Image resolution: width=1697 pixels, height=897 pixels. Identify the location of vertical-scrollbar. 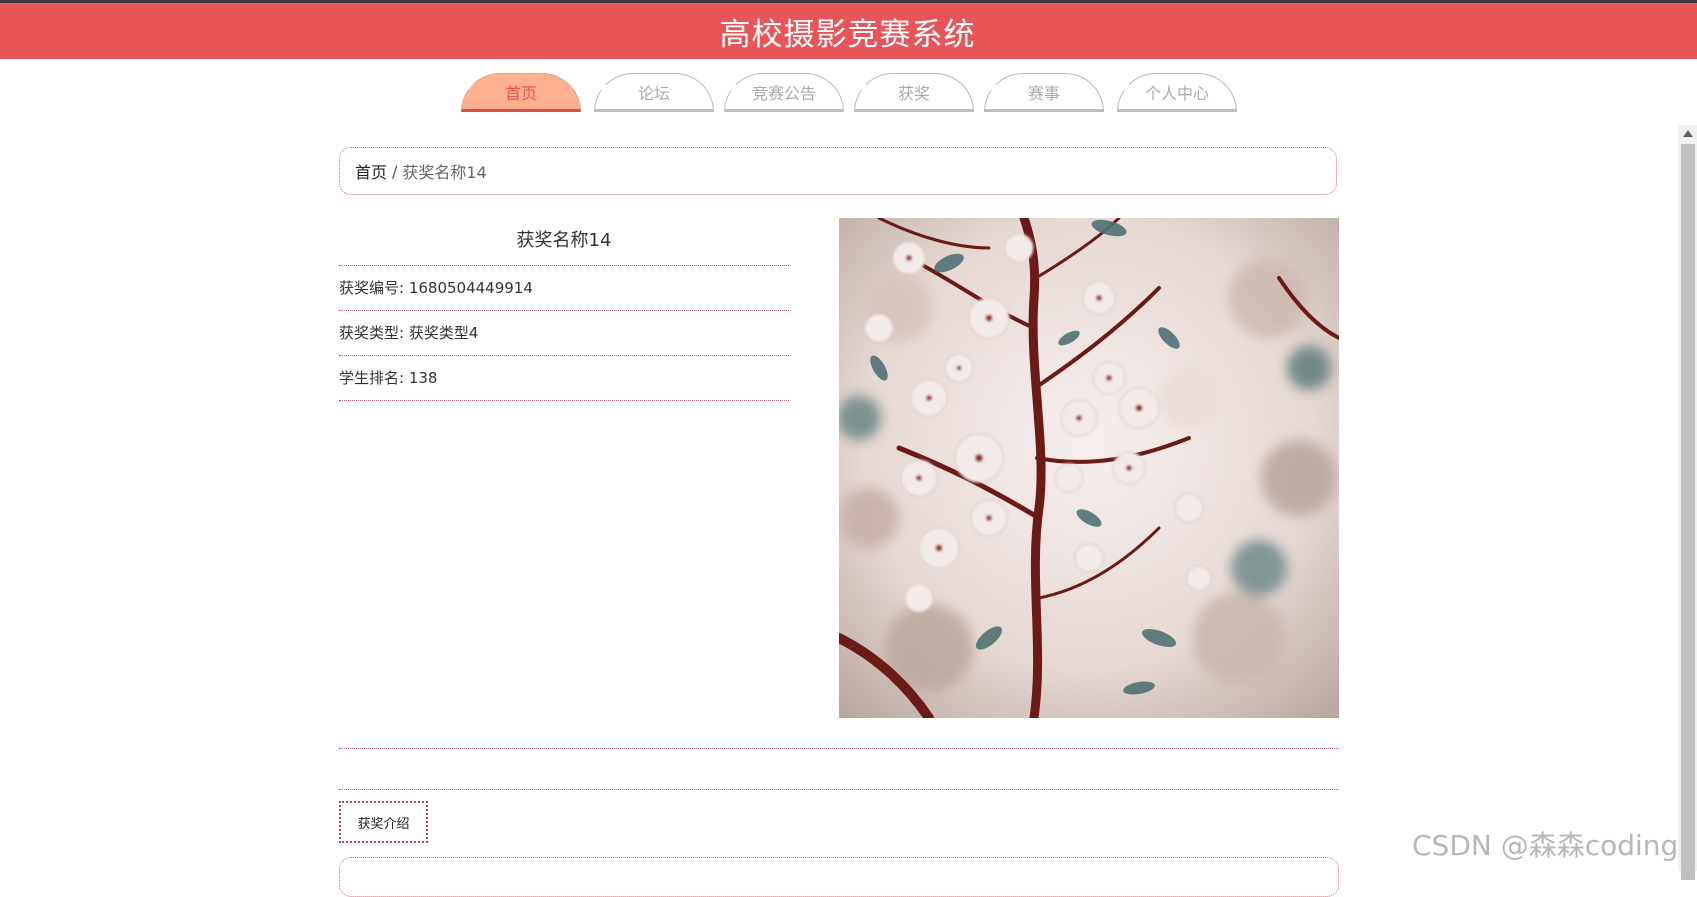
(1687, 502).